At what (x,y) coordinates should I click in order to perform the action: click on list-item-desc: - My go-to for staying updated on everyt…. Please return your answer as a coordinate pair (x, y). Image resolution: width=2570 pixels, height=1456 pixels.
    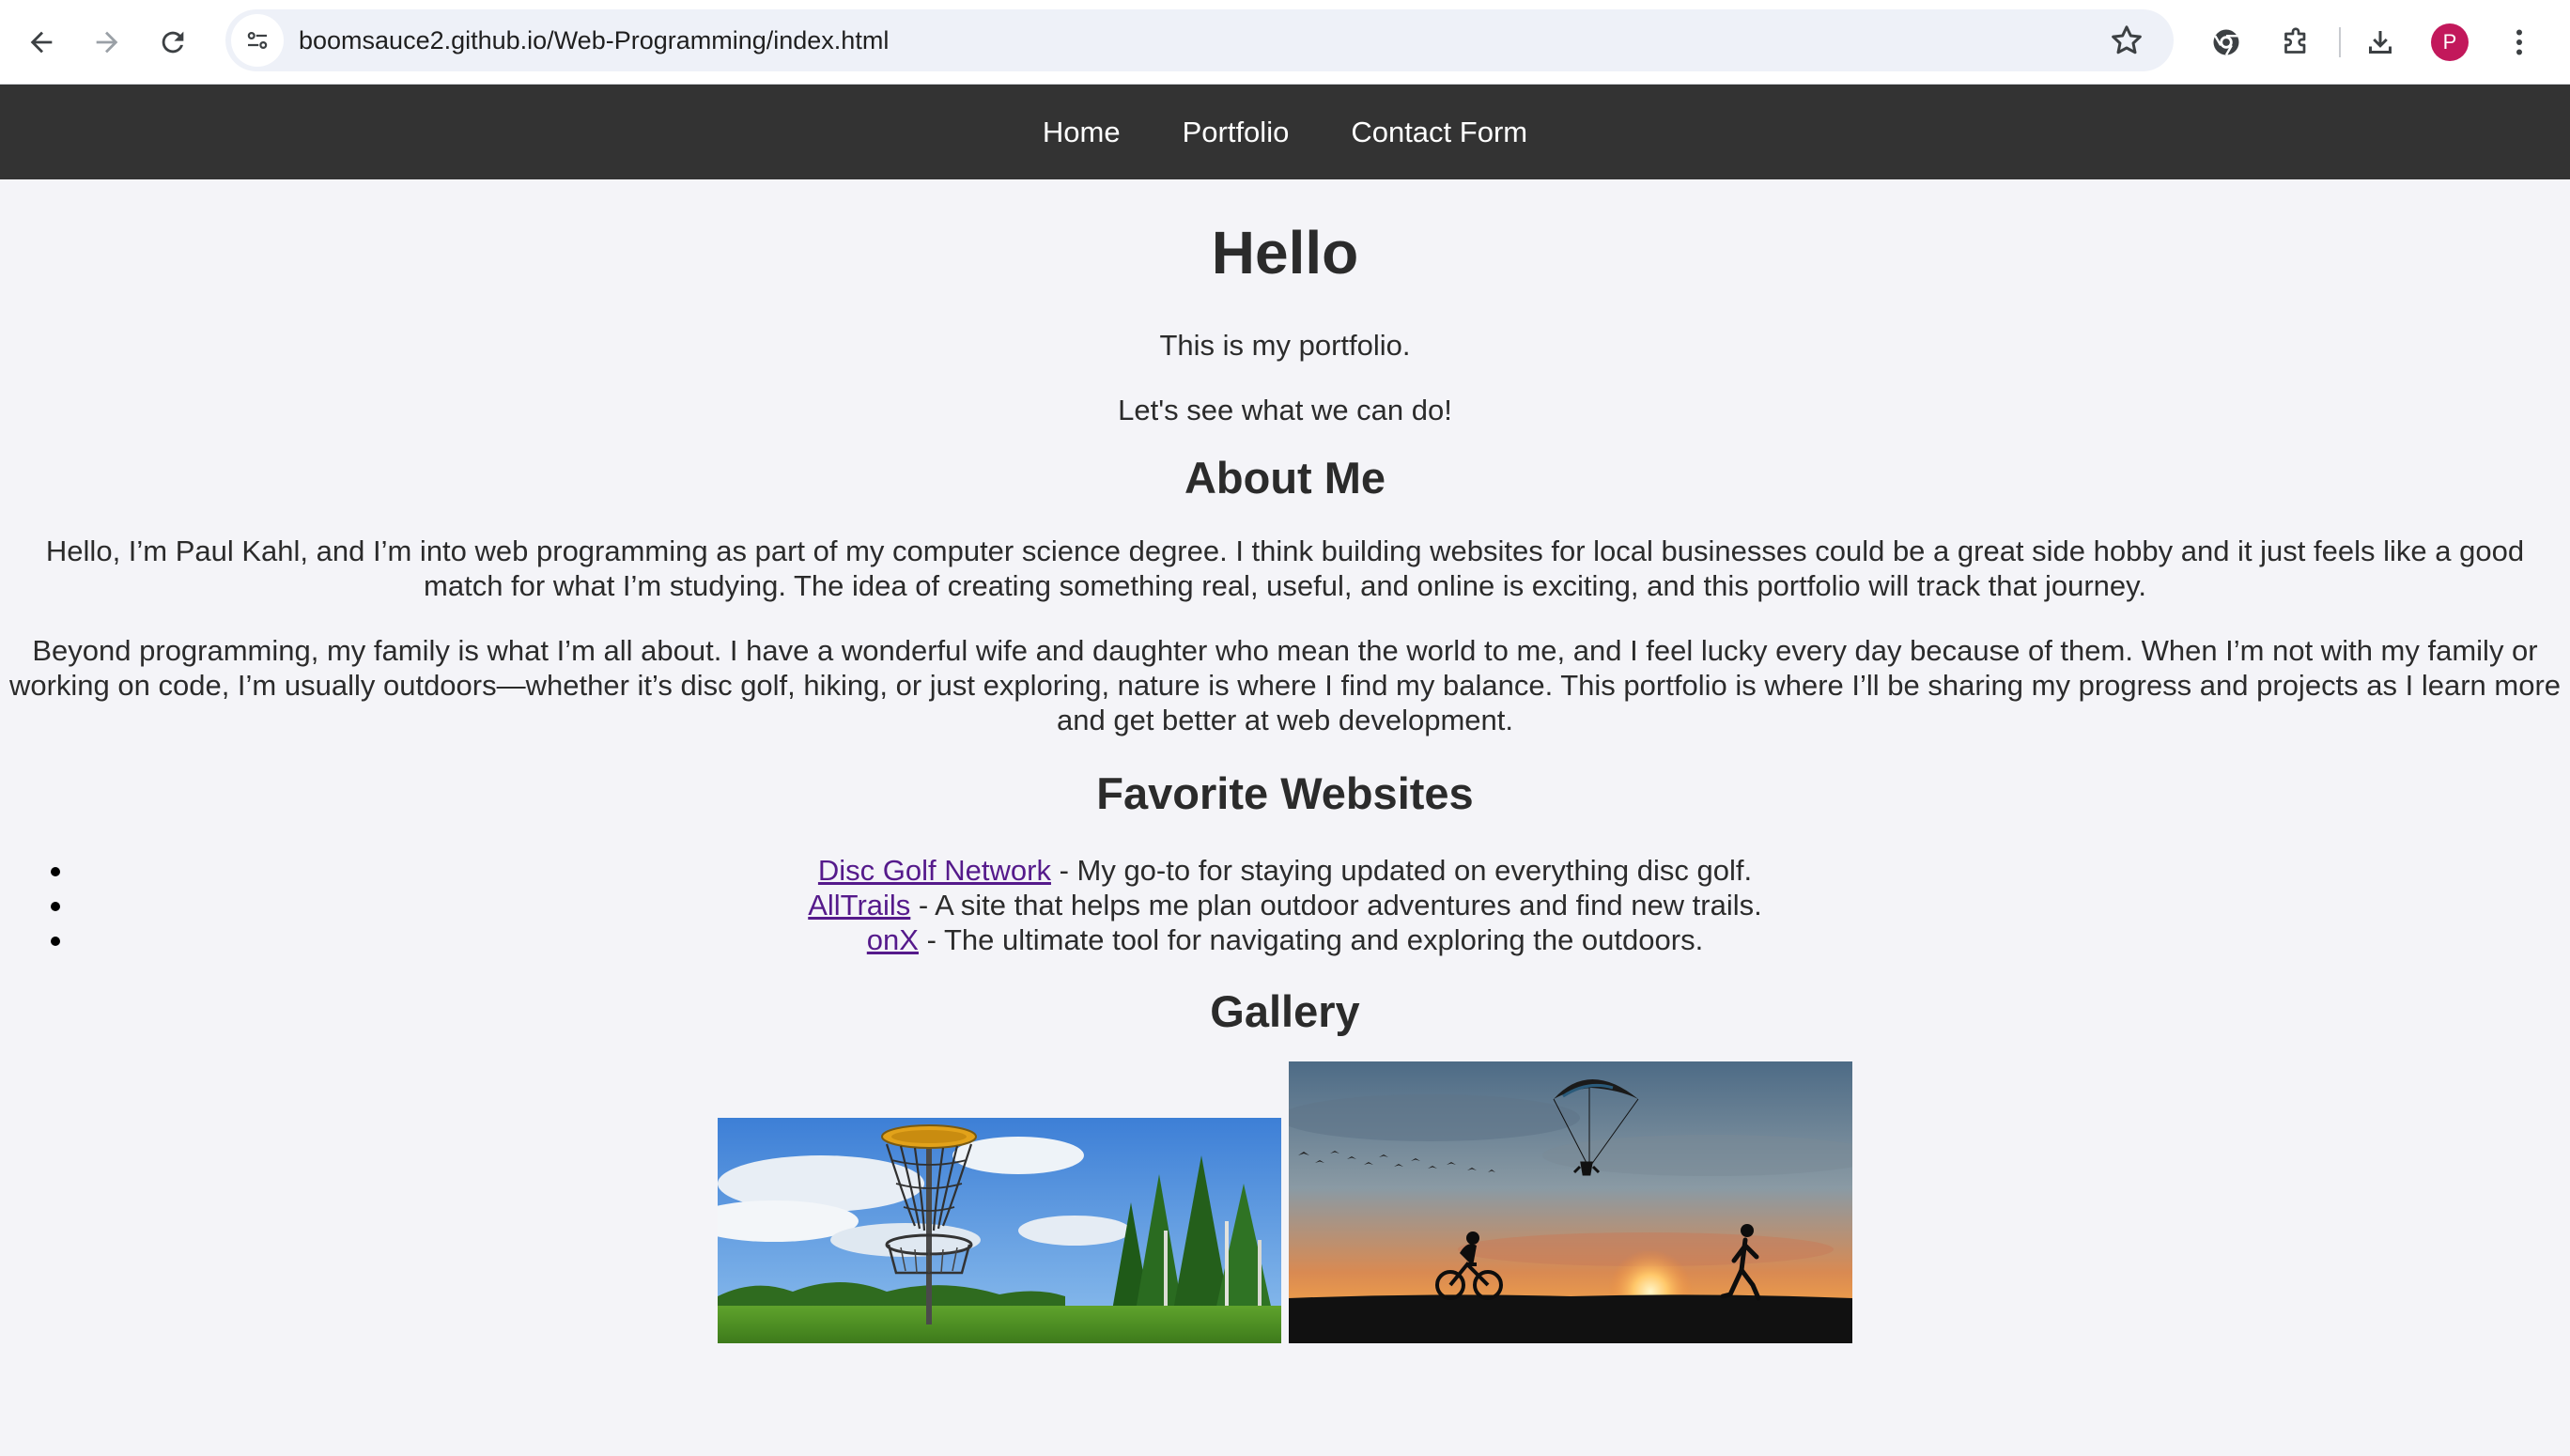
    Looking at the image, I should click on (1401, 870).